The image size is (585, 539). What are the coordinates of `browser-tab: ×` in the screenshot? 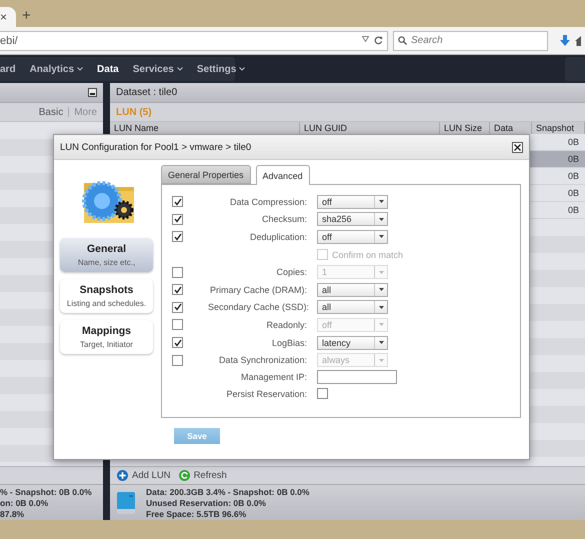 It's located at (8, 17).